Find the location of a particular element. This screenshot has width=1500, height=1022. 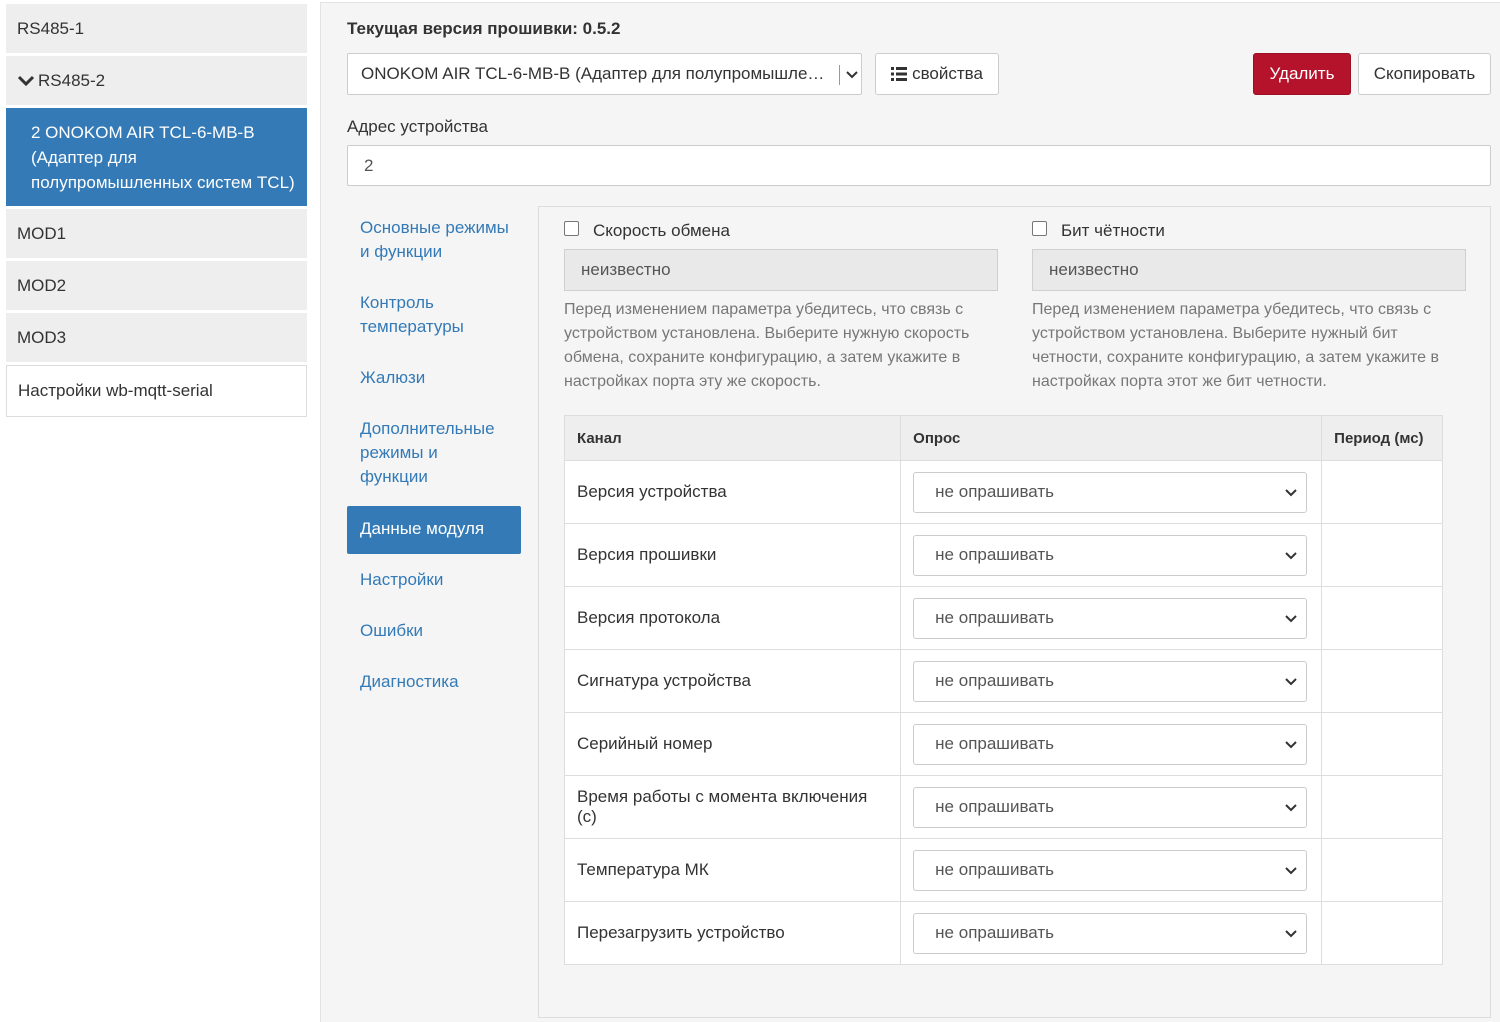

table-row: Версия устройства не опрашивать is located at coordinates (1003, 492).